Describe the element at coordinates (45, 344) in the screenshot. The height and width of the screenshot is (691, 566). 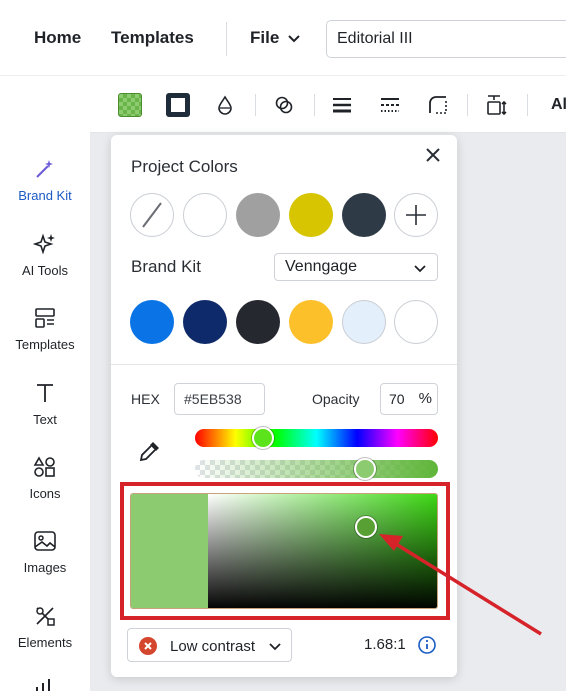
I see `sidebar-item-label: Templates` at that location.